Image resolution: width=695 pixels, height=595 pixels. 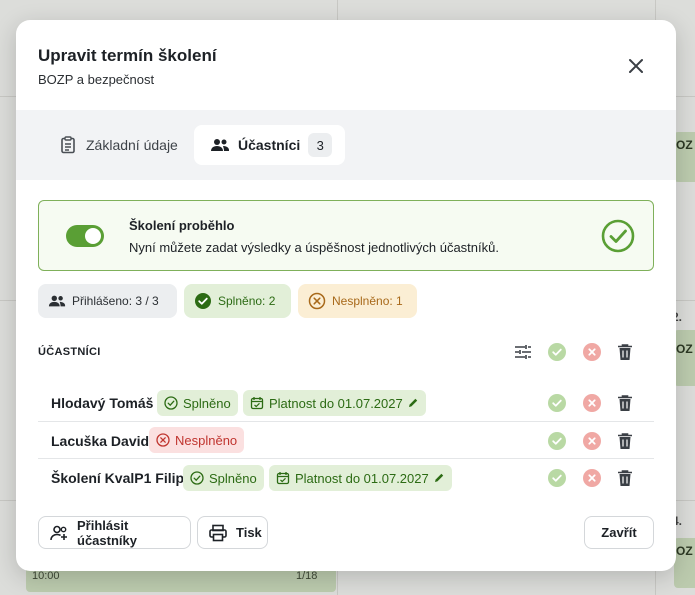 I want to click on tab-label: Základní údaje, so click(x=132, y=145).